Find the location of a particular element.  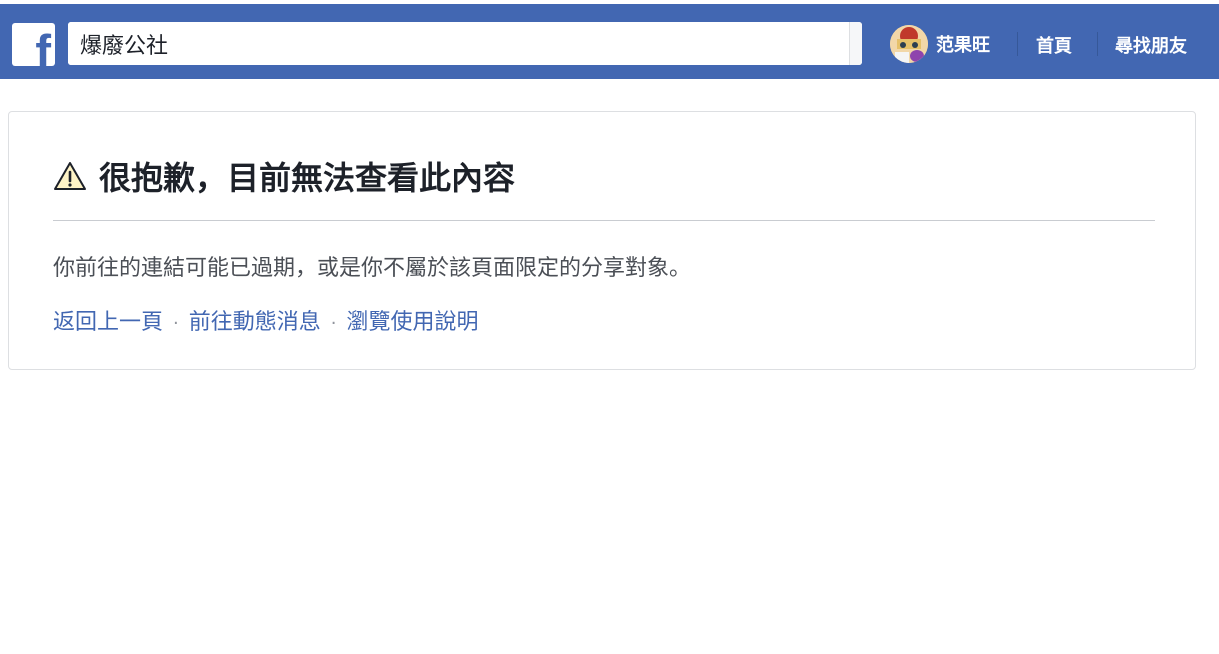

search-box is located at coordinates (465, 43).